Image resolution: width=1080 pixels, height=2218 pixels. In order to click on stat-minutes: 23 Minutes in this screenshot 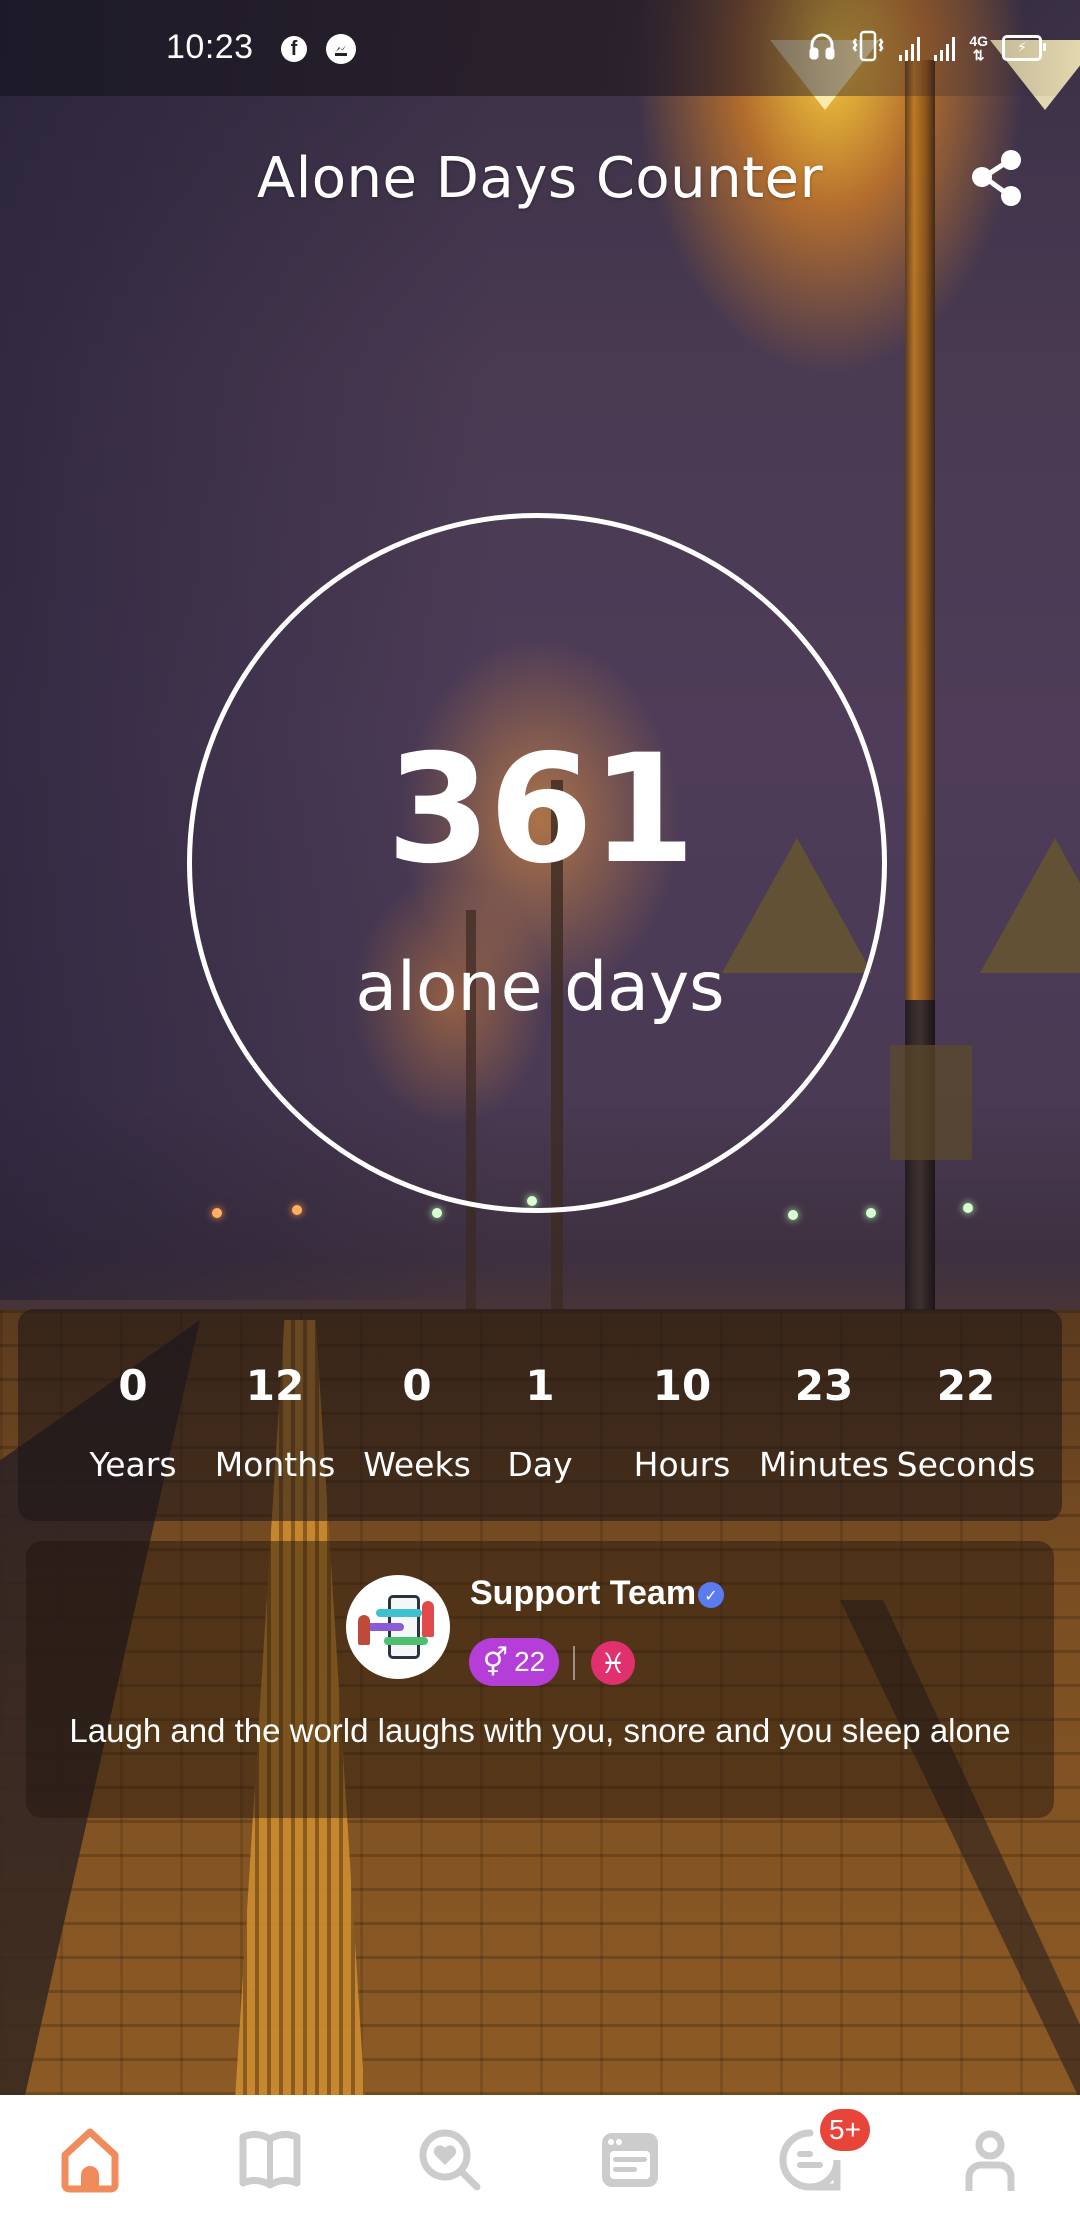, I will do `click(824, 1415)`.